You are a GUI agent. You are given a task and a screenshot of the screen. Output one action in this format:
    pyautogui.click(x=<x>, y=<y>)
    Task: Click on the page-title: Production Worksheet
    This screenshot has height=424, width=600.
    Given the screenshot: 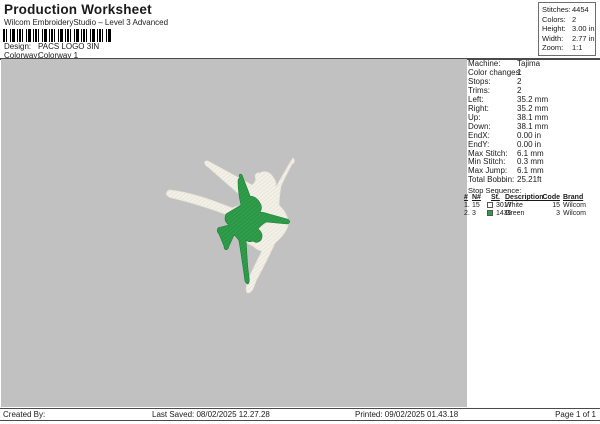 What is the action you would take?
    pyautogui.click(x=78, y=9)
    